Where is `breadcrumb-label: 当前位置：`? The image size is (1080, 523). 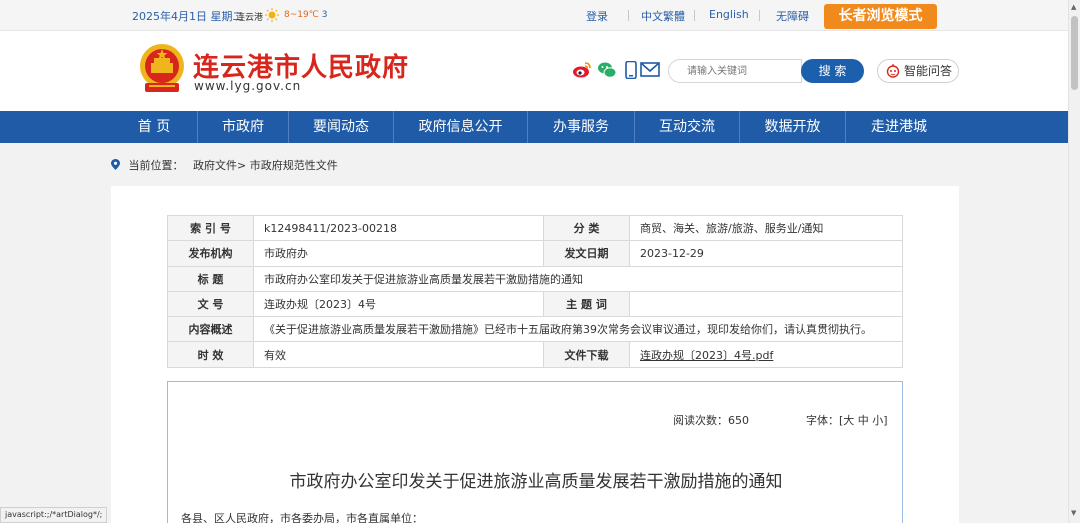
breadcrumb-label: 当前位置： is located at coordinates (156, 165).